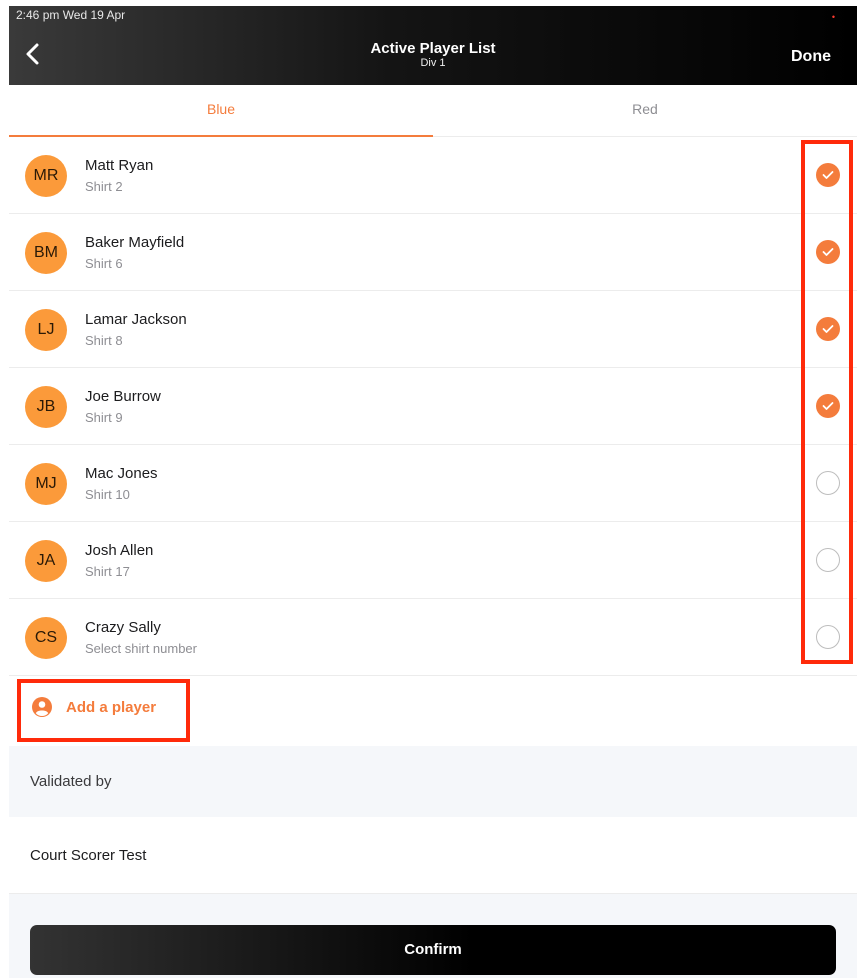  What do you see at coordinates (104, 340) in the screenshot?
I see `player-shirt: Shirt 8` at bounding box center [104, 340].